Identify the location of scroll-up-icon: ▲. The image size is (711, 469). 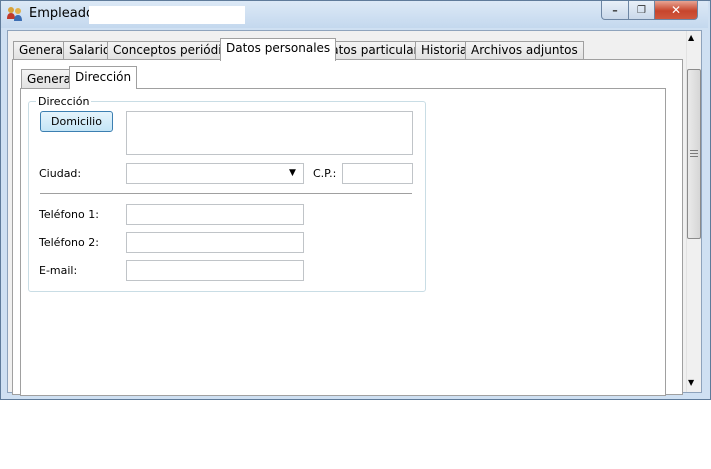
(691, 37).